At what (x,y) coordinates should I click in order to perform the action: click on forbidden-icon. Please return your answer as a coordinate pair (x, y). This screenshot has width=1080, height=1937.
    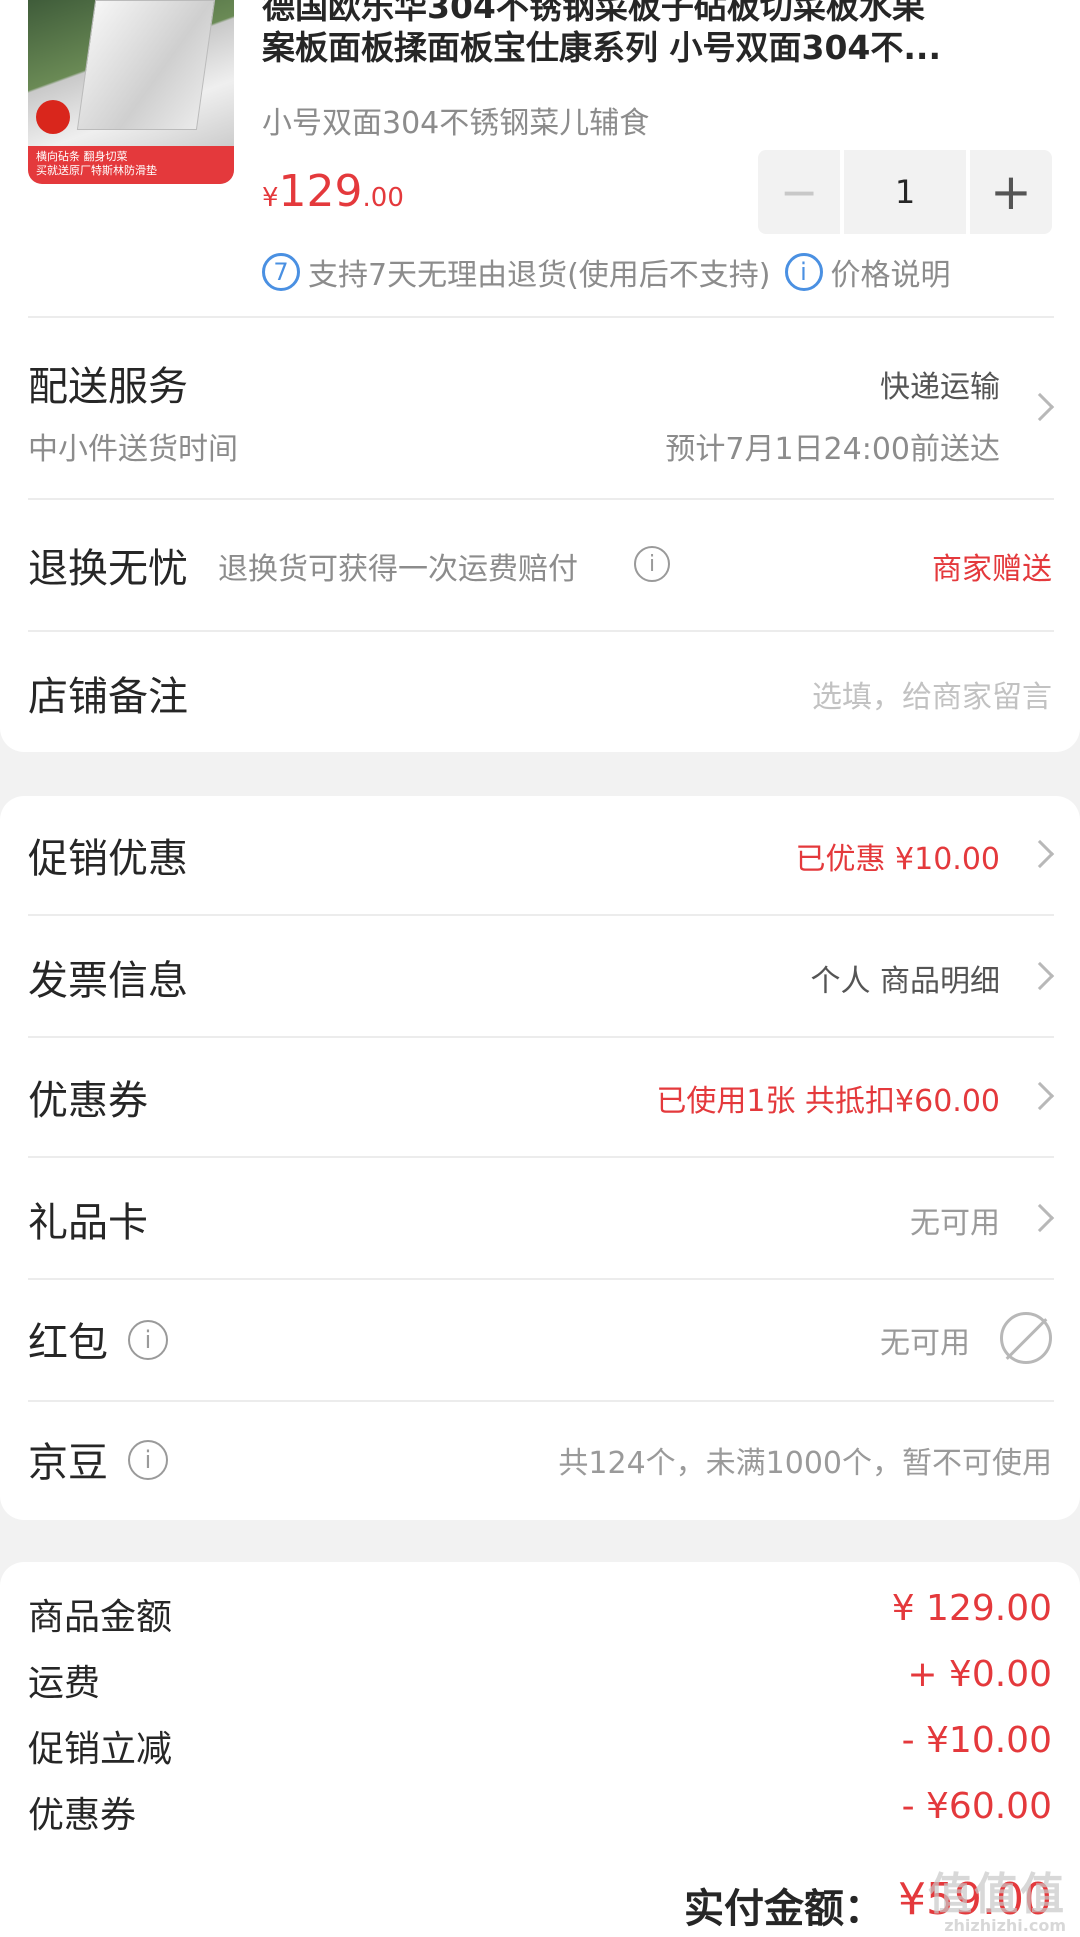
    Looking at the image, I should click on (1026, 1338).